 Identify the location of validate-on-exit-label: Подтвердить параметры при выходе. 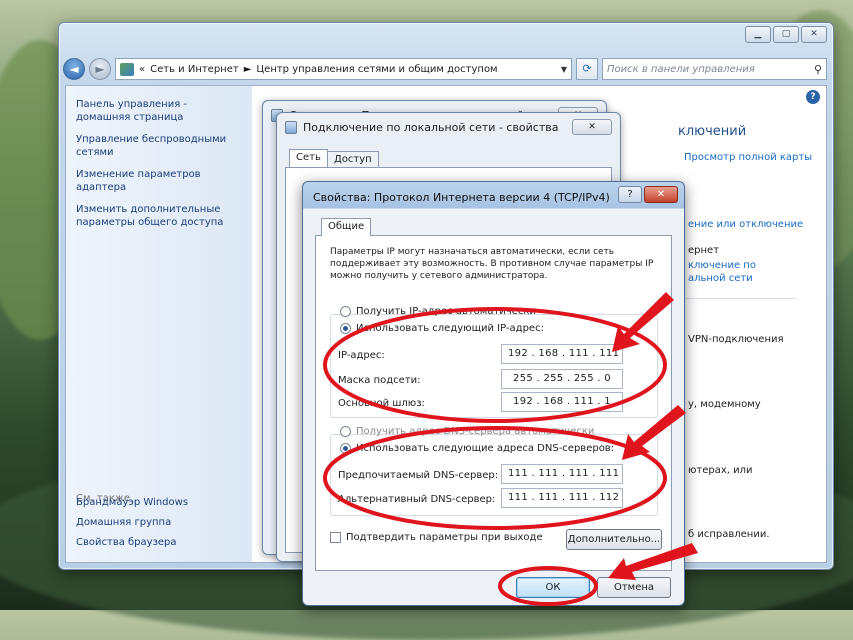
(444, 537).